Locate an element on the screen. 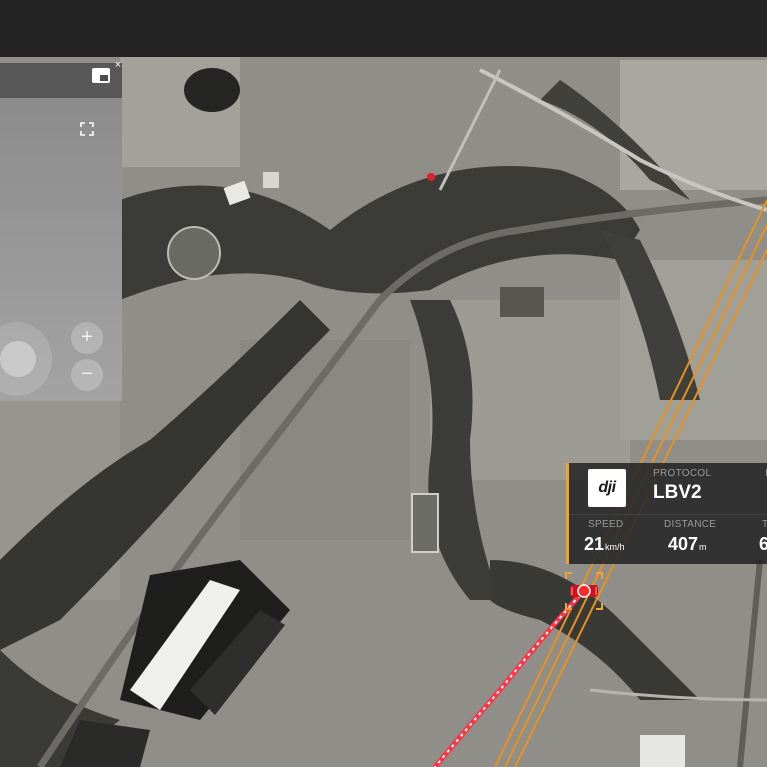 The image size is (767, 767). speed-value: 21 is located at coordinates (594, 544).